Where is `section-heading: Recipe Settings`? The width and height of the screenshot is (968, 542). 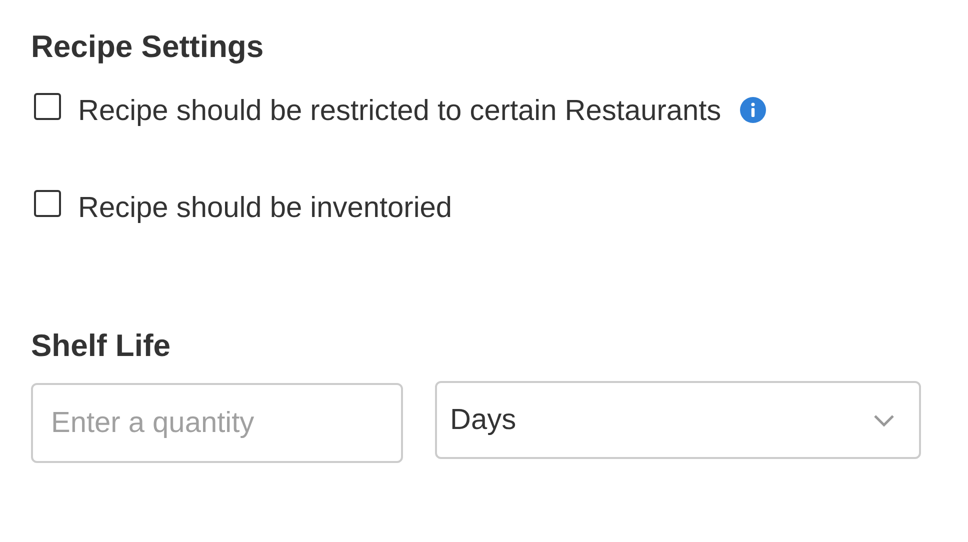
section-heading: Recipe Settings is located at coordinates (148, 47).